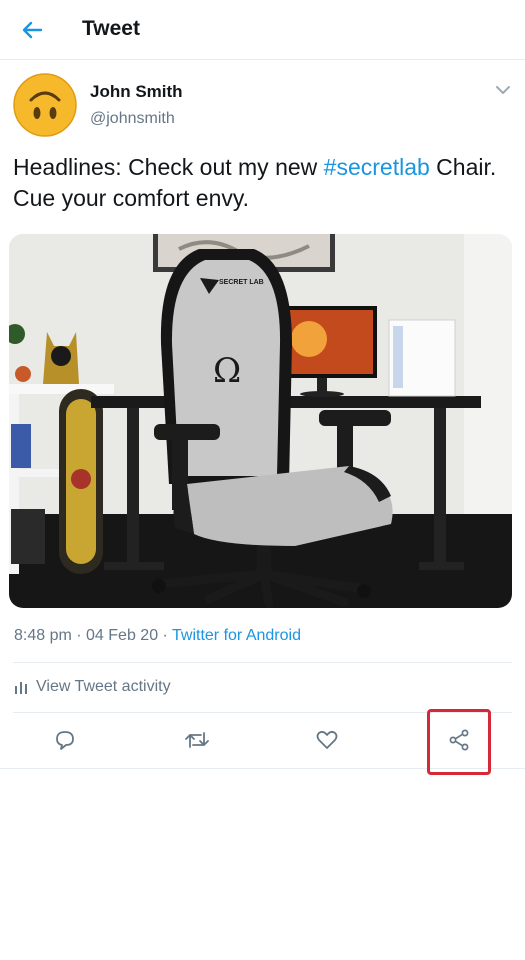 Image resolution: width=525 pixels, height=960 pixels. I want to click on back-arrow-icon, so click(32, 30).